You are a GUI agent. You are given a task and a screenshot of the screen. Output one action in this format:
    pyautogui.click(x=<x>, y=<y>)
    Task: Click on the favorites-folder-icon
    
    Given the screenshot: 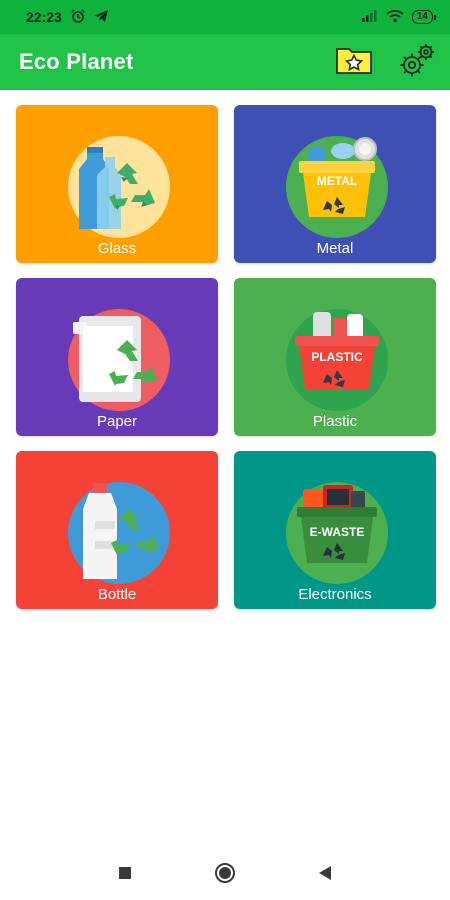 What is the action you would take?
    pyautogui.click(x=354, y=62)
    